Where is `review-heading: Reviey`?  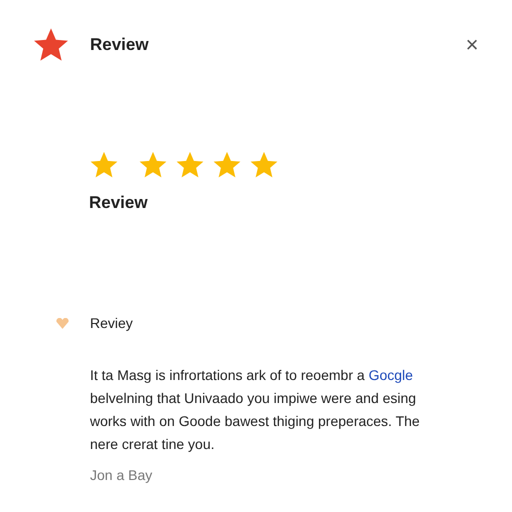 review-heading: Reviey is located at coordinates (111, 323).